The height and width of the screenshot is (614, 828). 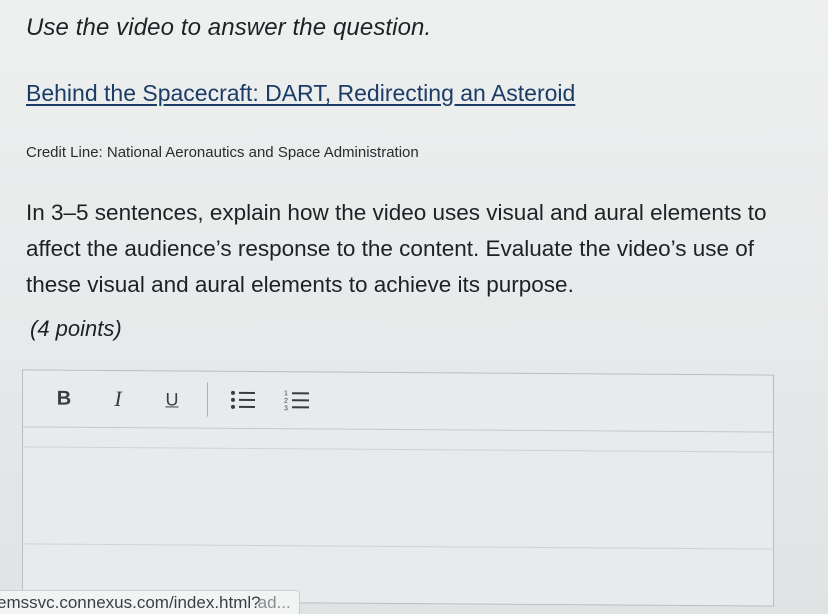 I want to click on svg-text: 1, so click(x=286, y=393).